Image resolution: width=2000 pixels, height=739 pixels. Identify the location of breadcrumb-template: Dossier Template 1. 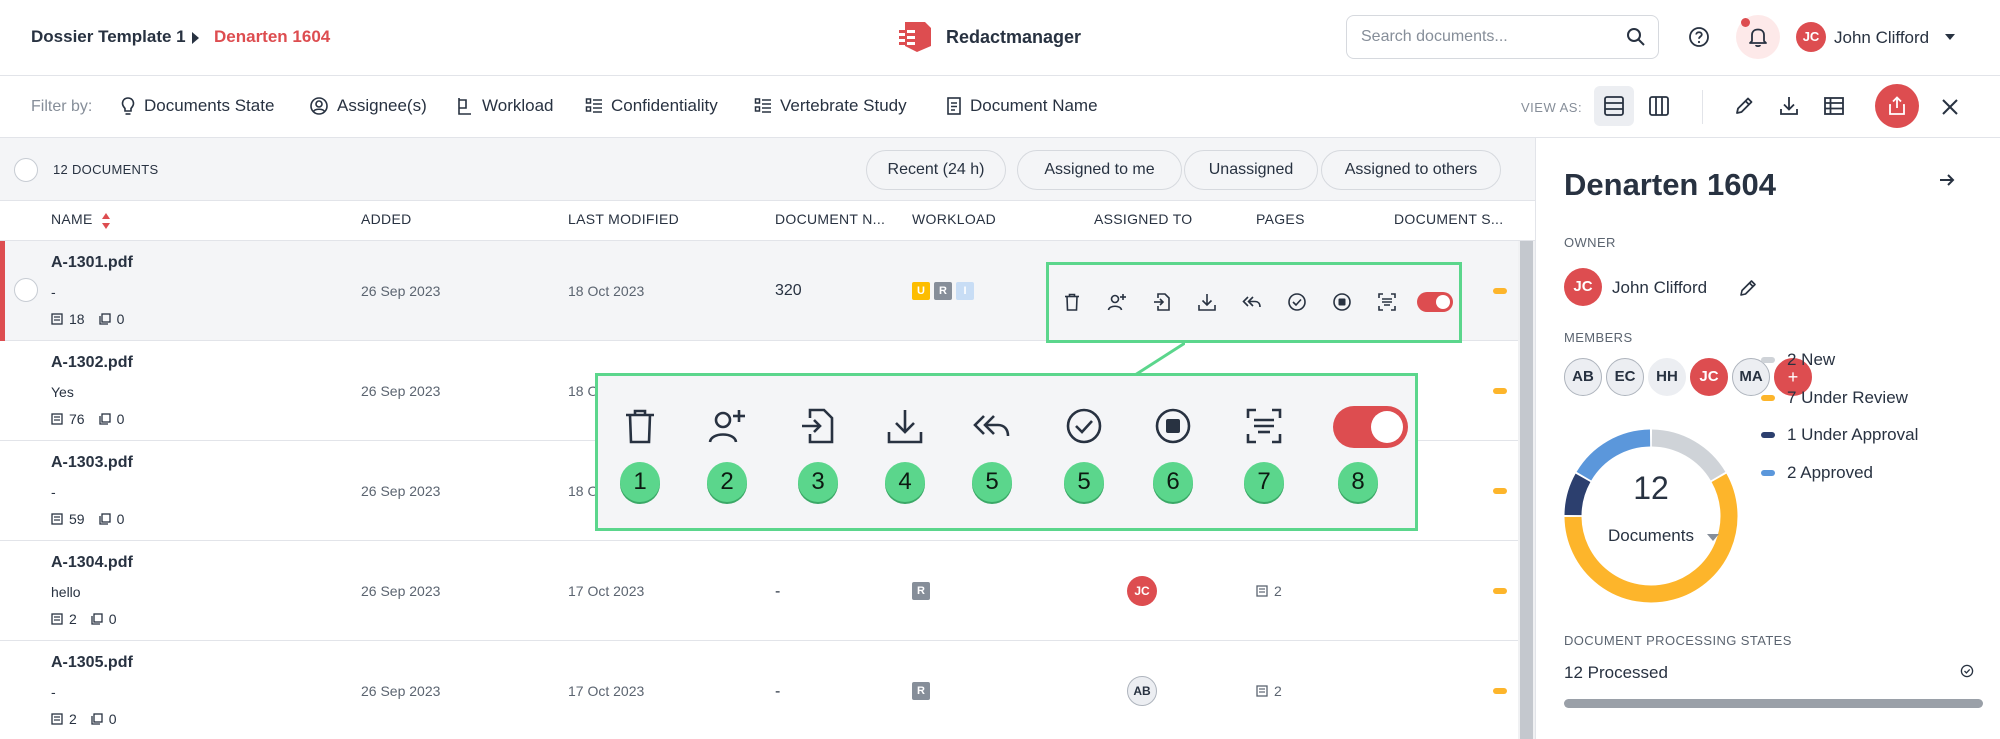
(108, 37).